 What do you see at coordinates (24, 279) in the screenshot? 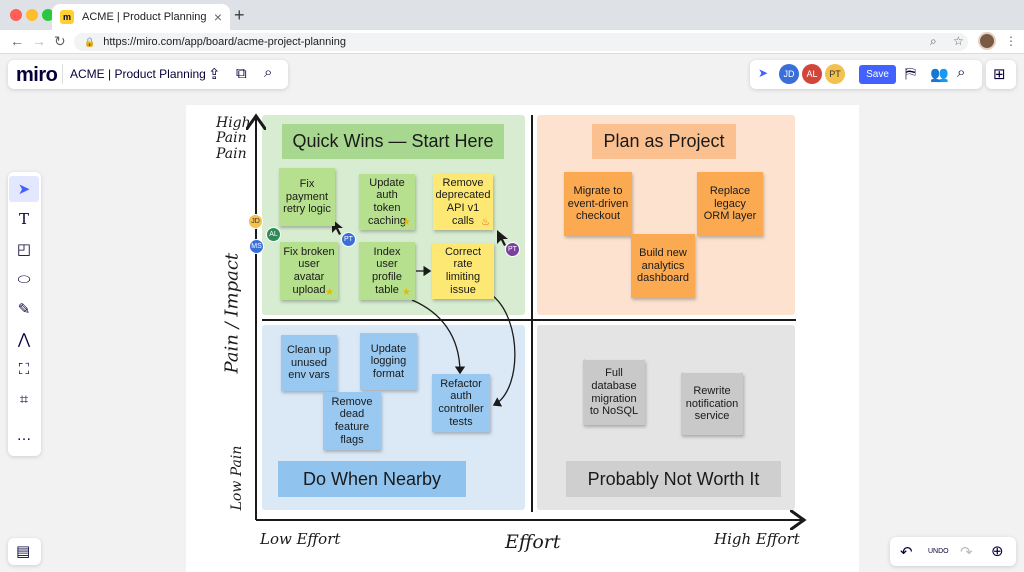
I see `shapes-tool-icon: ⬭` at bounding box center [24, 279].